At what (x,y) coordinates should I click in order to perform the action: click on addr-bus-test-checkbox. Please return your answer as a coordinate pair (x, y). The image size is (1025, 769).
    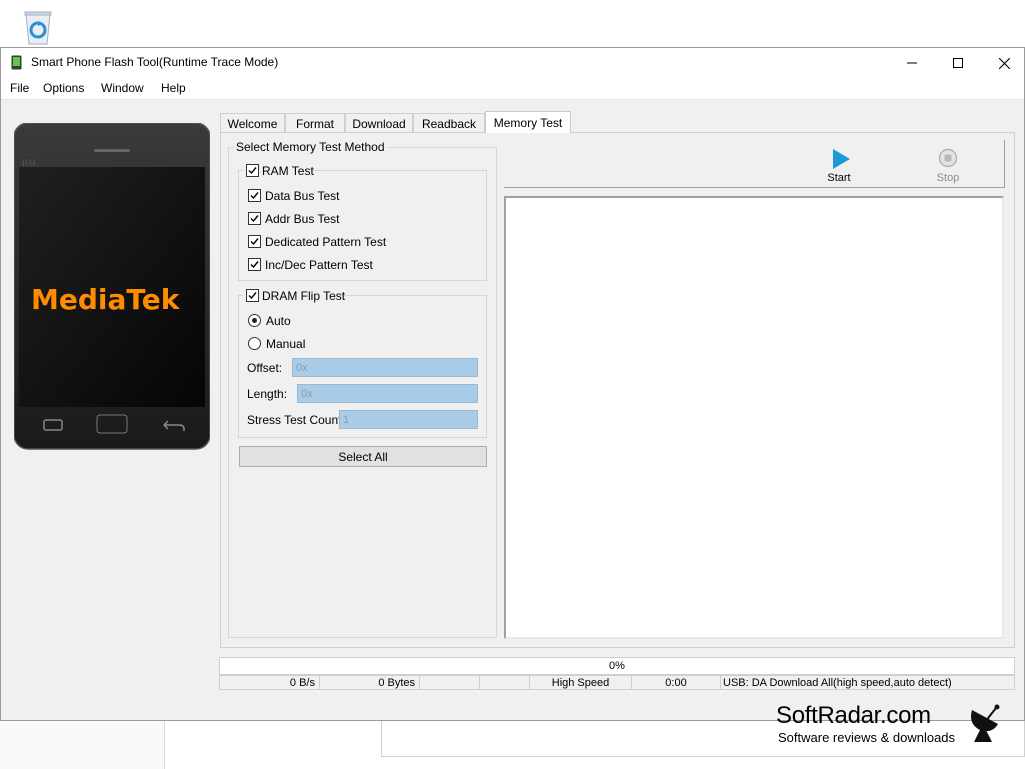
    Looking at the image, I should click on (254, 218).